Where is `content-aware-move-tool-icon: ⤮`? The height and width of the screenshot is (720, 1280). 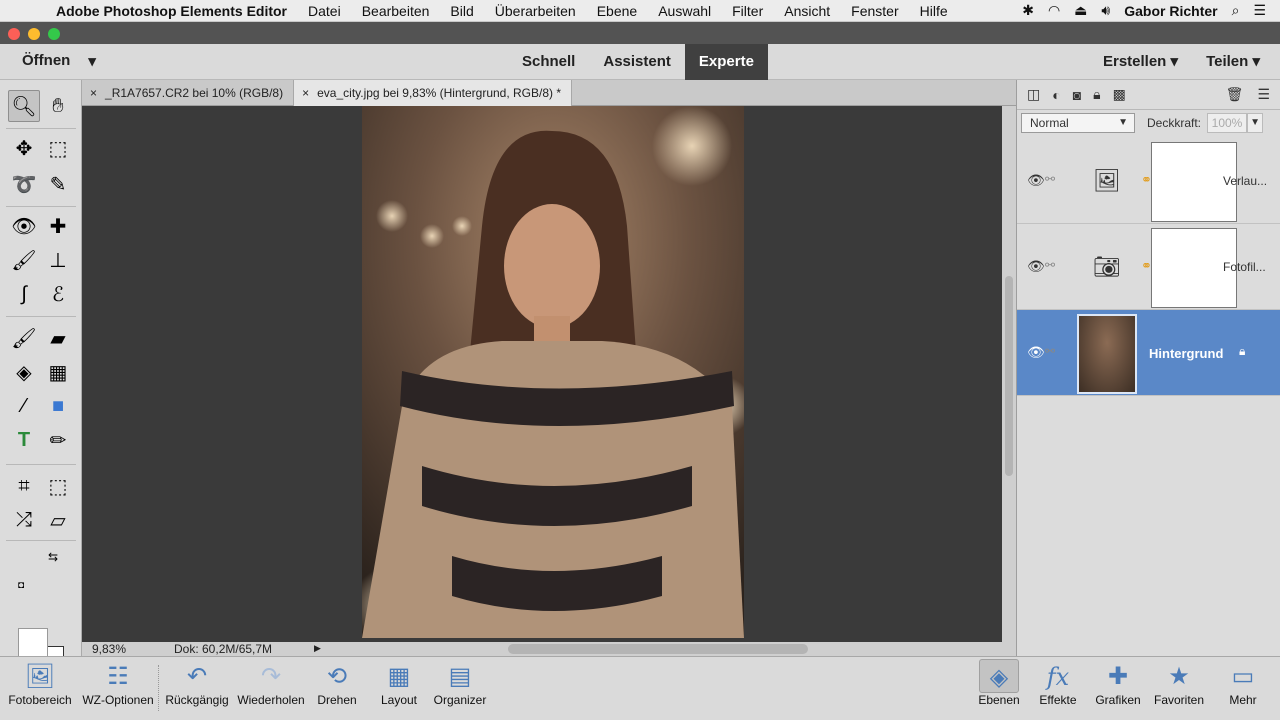 content-aware-move-tool-icon: ⤮ is located at coordinates (24, 520).